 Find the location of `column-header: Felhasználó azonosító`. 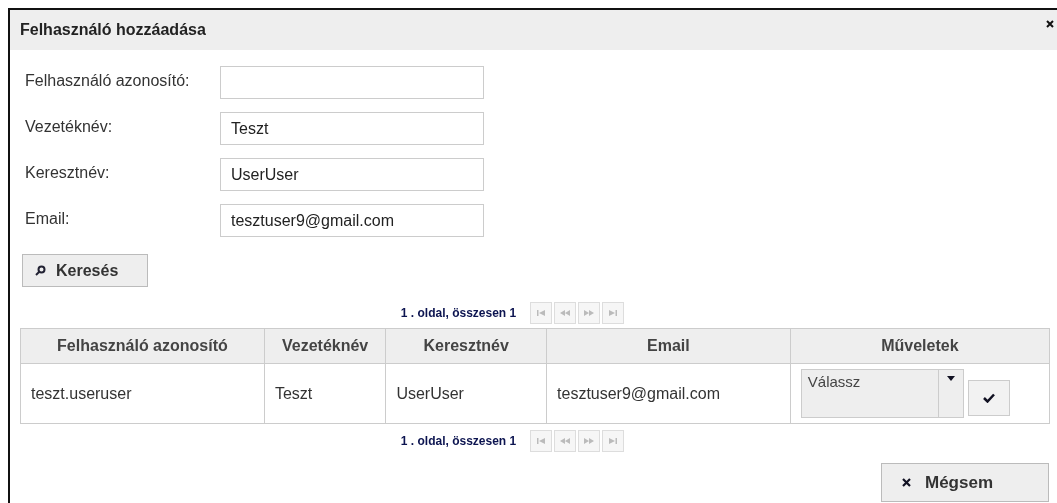

column-header: Felhasználó azonosító is located at coordinates (142, 346).